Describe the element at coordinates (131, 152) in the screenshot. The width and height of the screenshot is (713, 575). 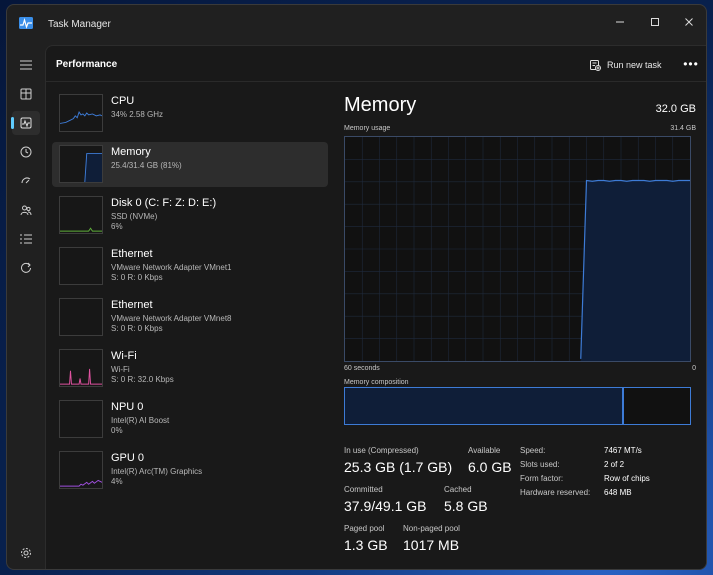
I see `device-name: Memory` at that location.